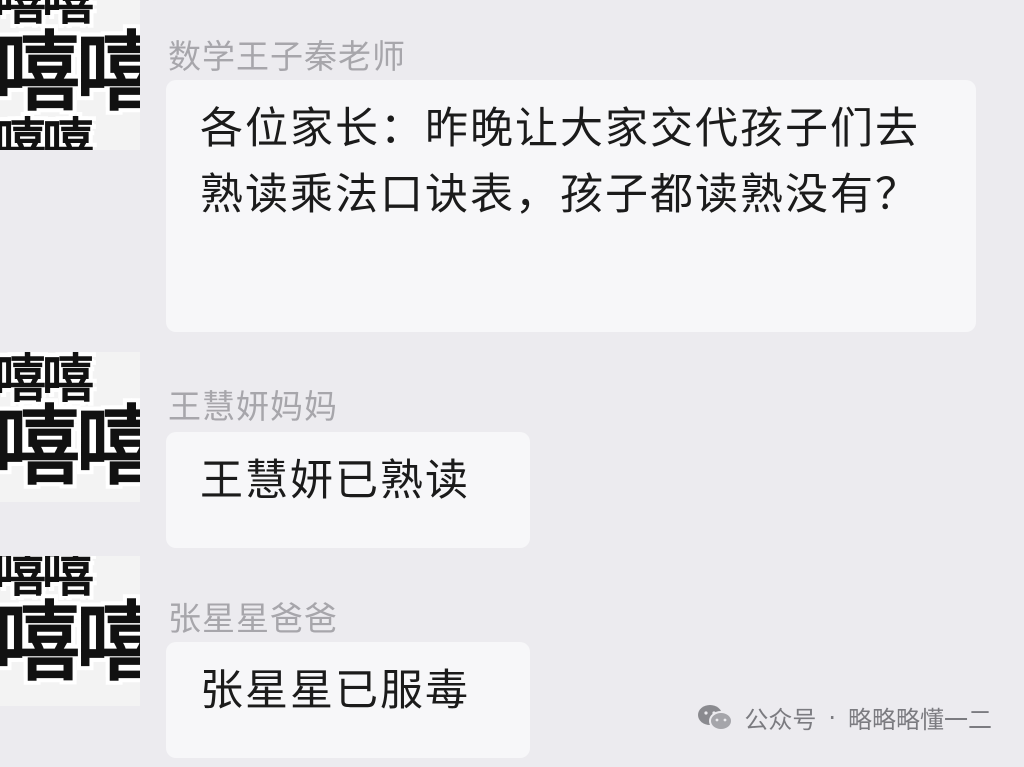  What do you see at coordinates (780, 720) in the screenshot?
I see `watermark-label: 公众号` at bounding box center [780, 720].